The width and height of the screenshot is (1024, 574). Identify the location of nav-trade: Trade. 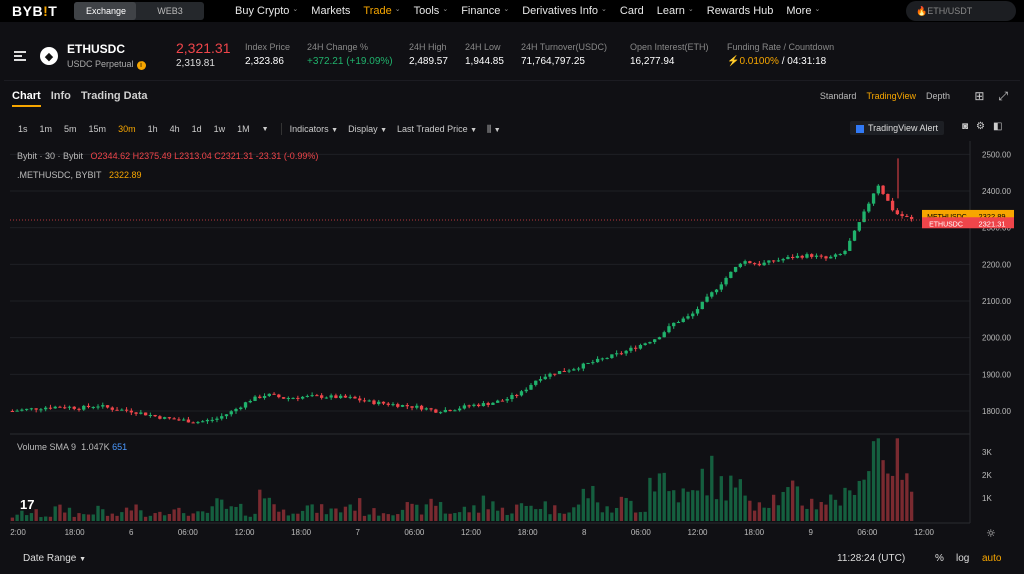
(377, 11).